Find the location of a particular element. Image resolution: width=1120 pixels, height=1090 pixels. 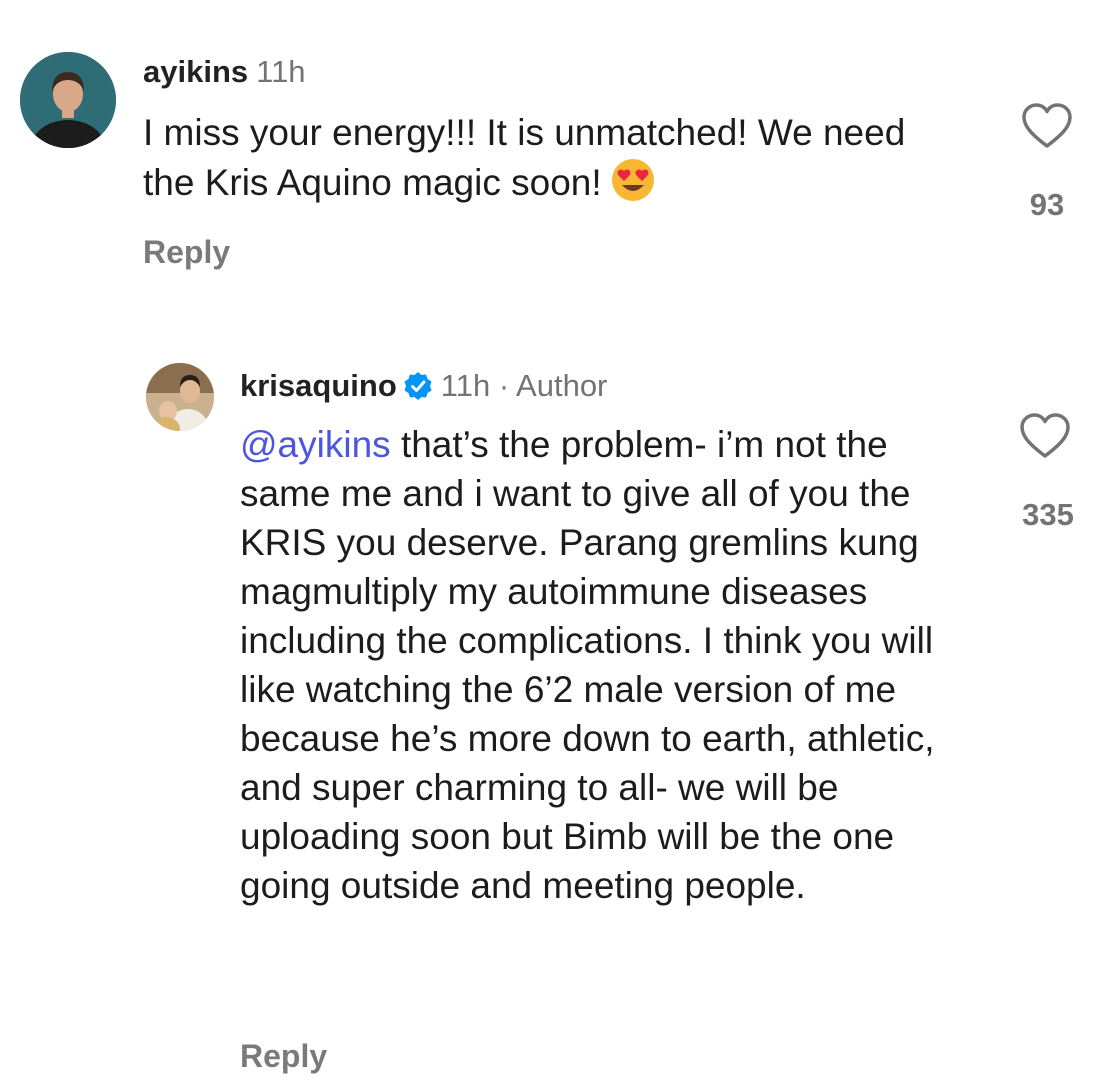

like-count: 93 is located at coordinates (1047, 204).